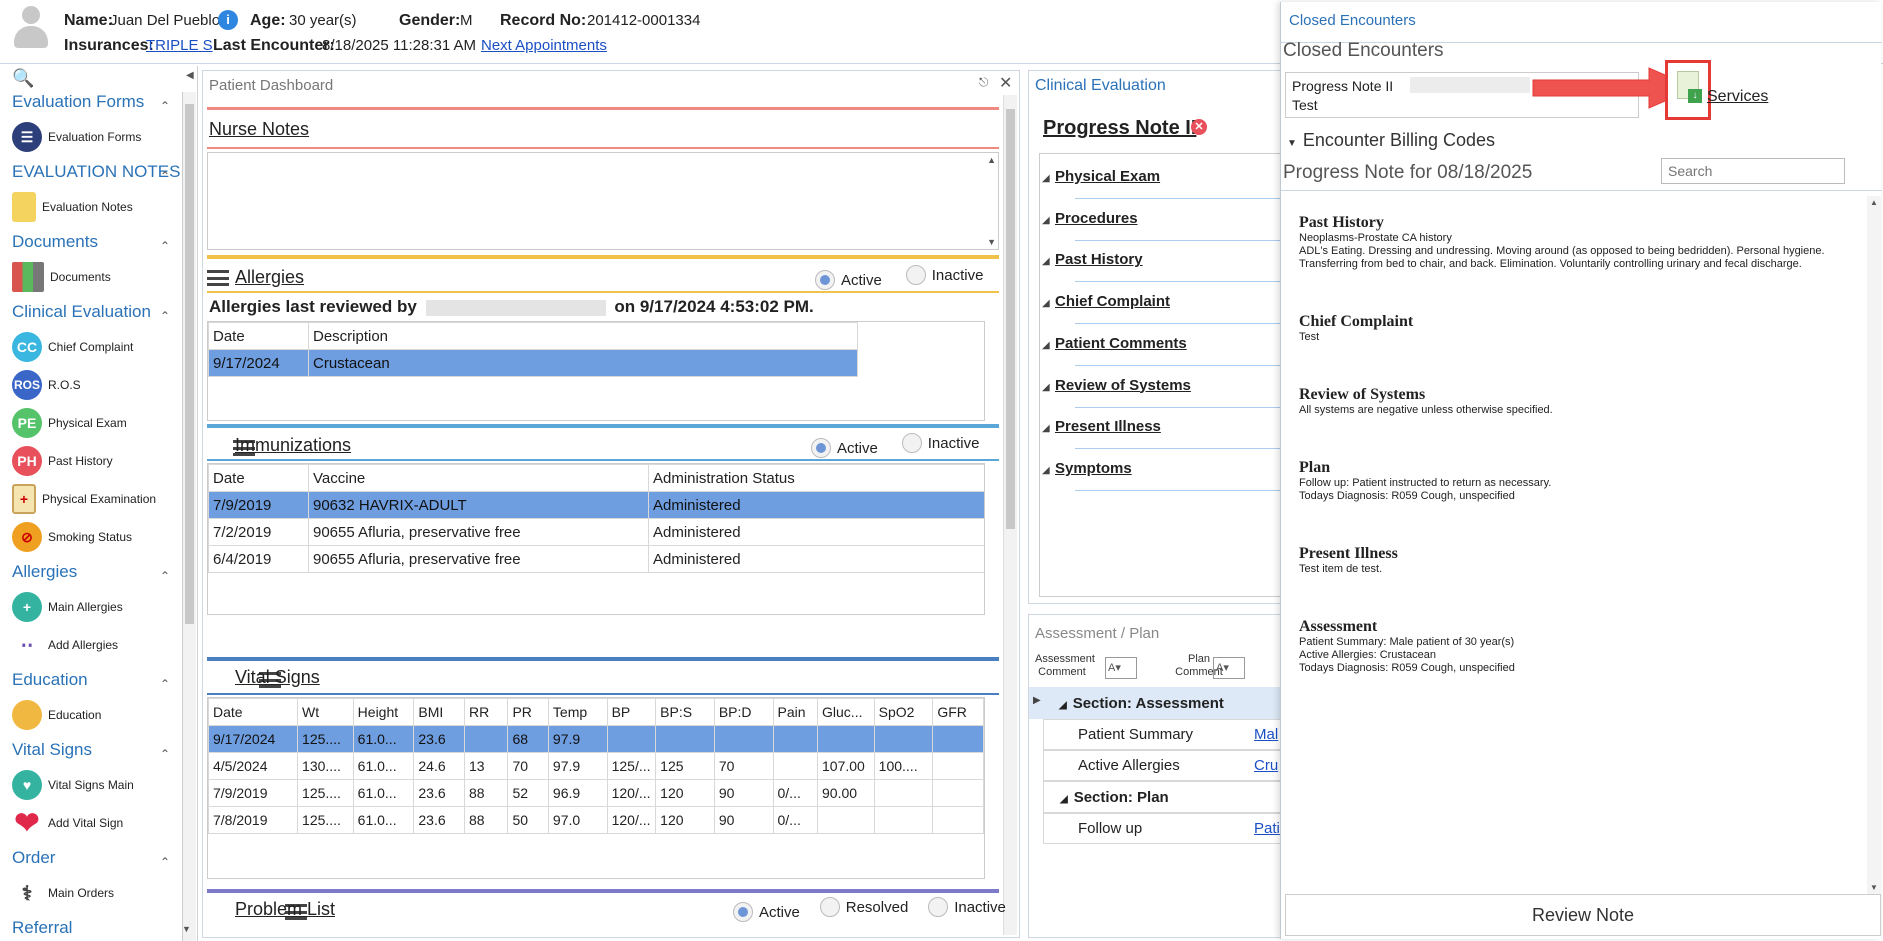 This screenshot has height=941, width=1883. I want to click on column-header: Administration Status, so click(816, 478).